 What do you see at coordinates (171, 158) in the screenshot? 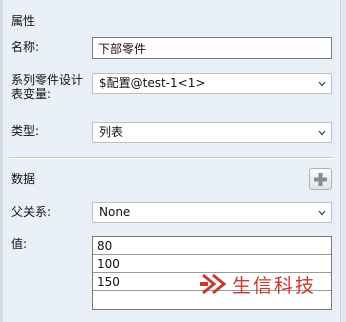
I see `section-divider-highlight` at bounding box center [171, 158].